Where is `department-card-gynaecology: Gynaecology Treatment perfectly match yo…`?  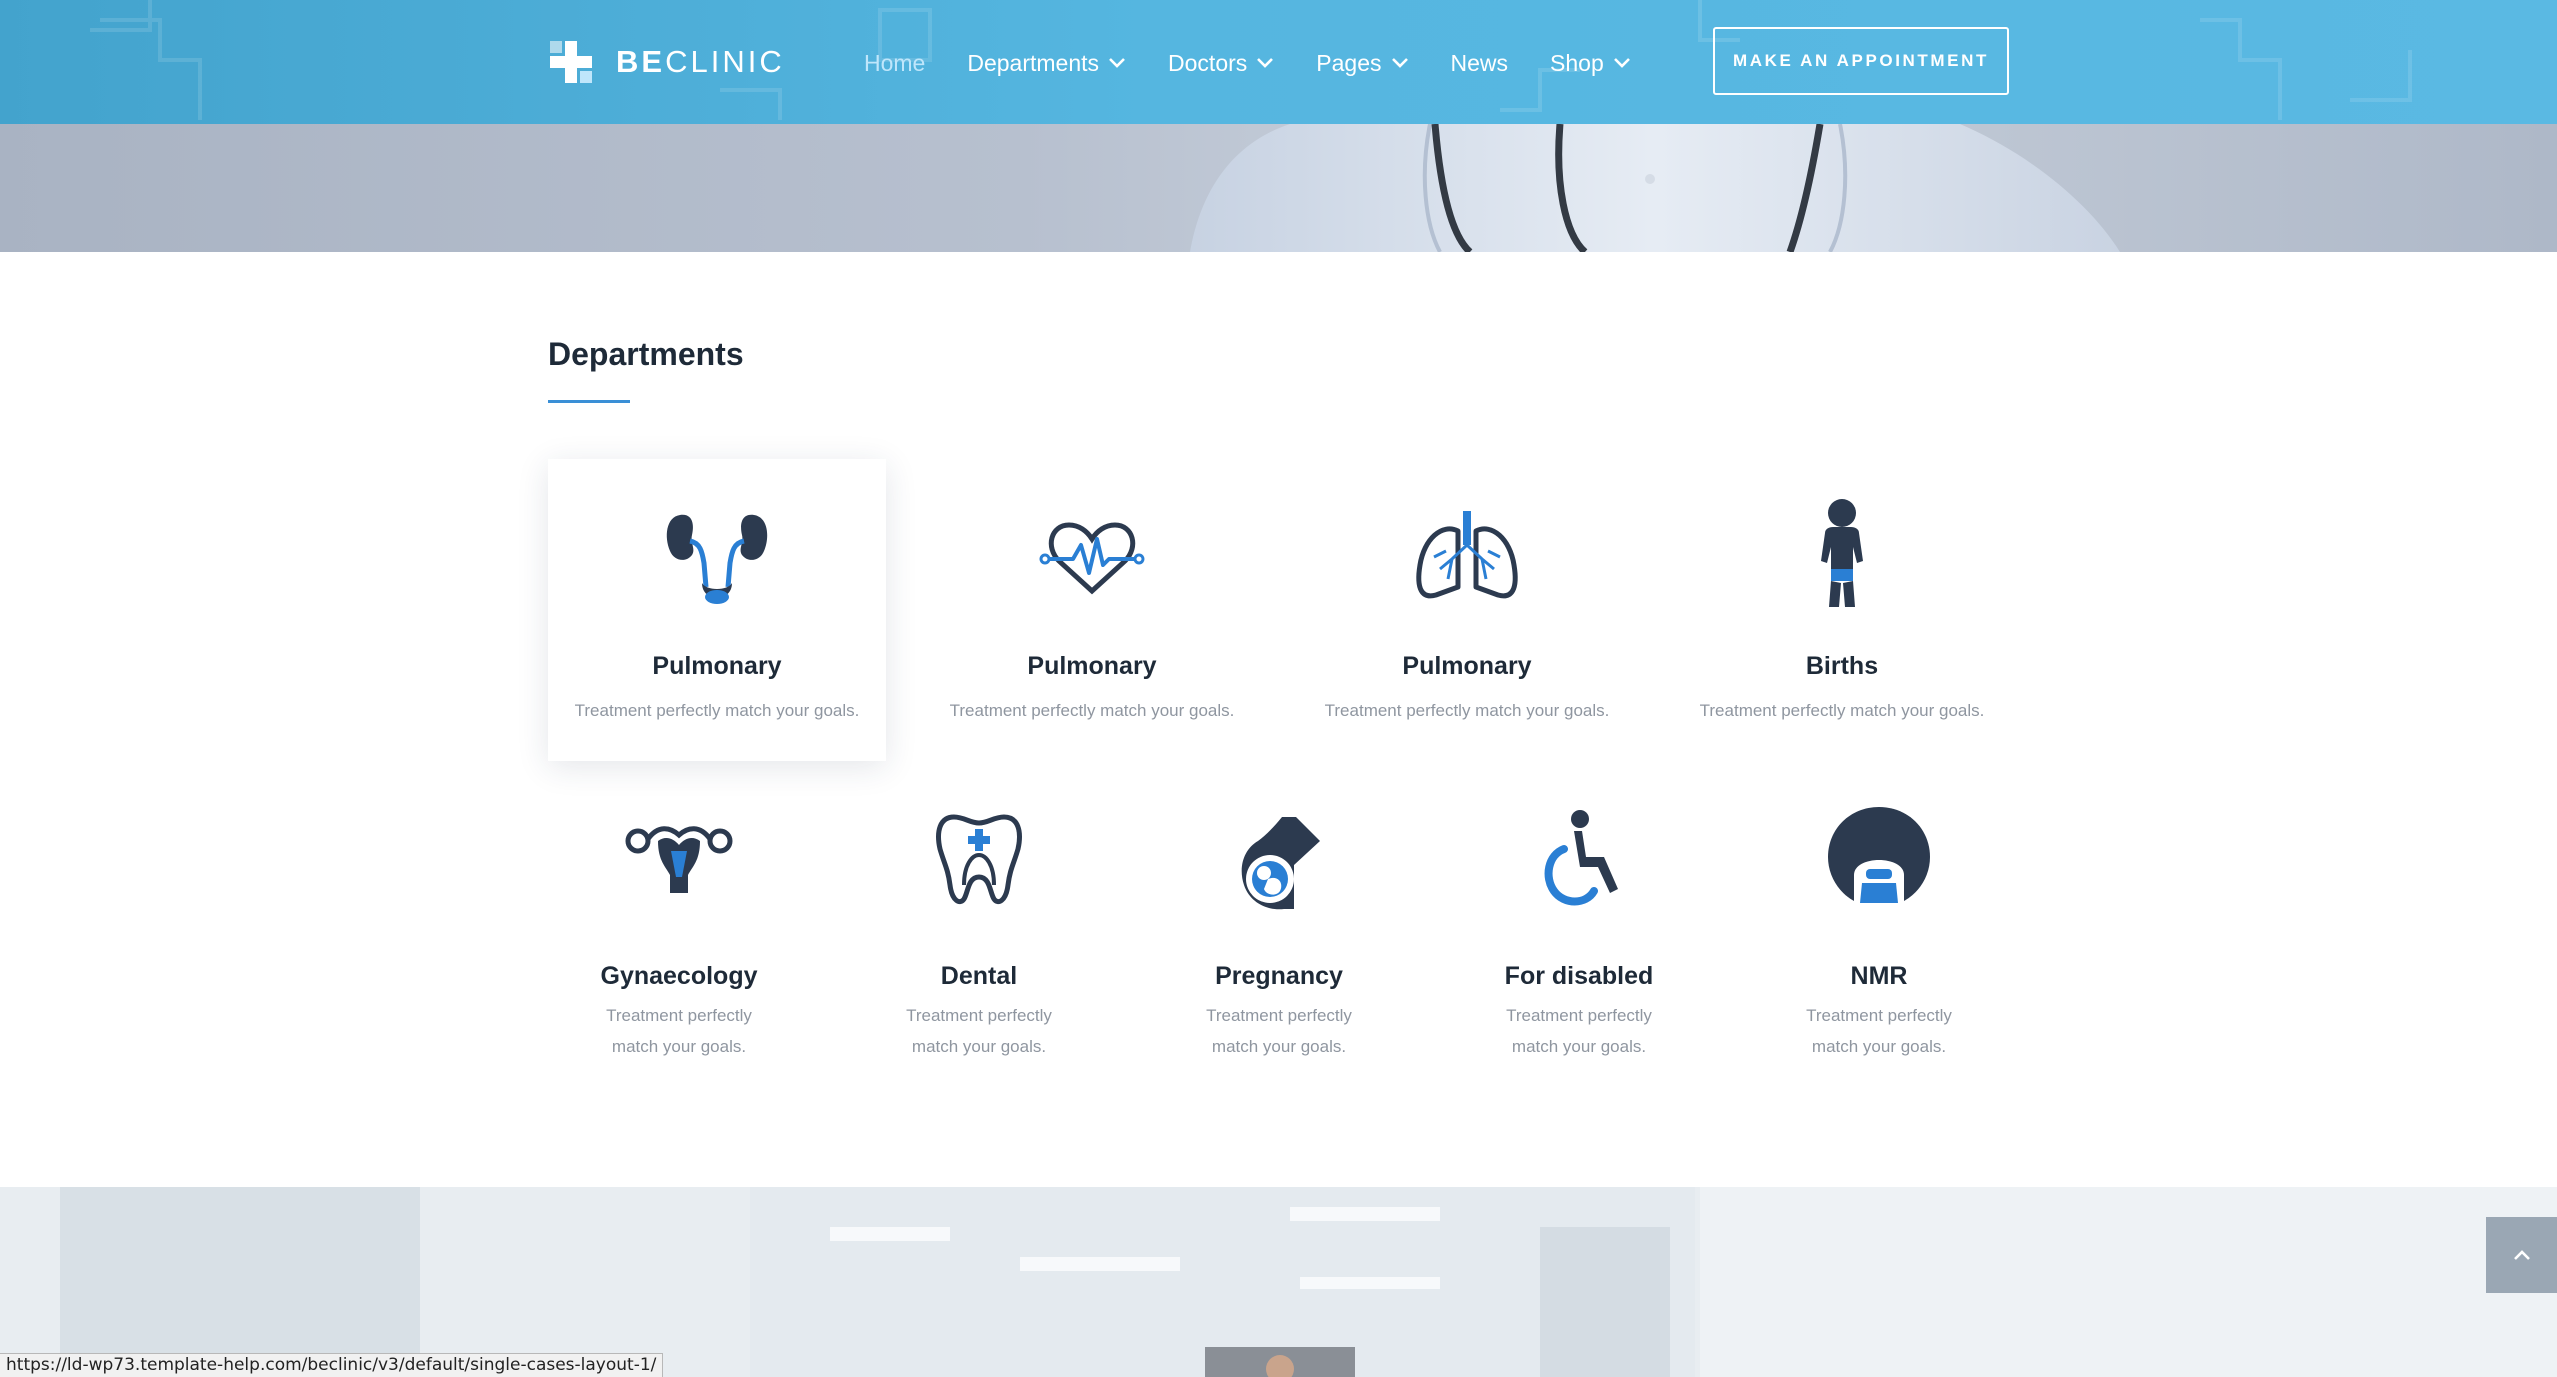 department-card-gynaecology: Gynaecology Treatment perfectly match yo… is located at coordinates (679, 927).